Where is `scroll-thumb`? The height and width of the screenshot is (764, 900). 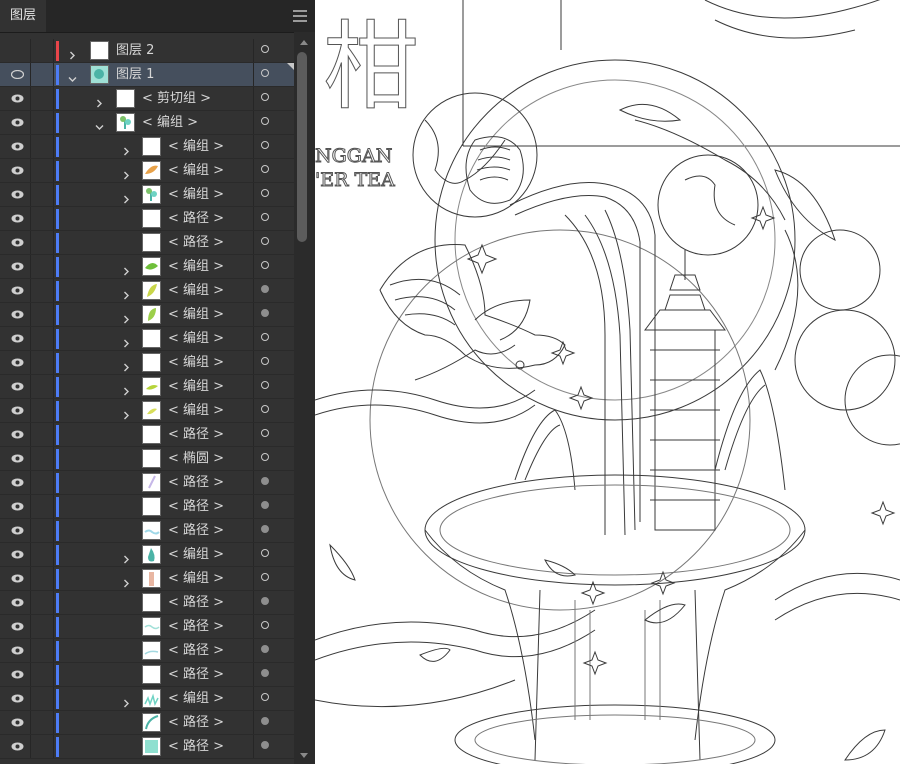
scroll-thumb is located at coordinates (302, 147).